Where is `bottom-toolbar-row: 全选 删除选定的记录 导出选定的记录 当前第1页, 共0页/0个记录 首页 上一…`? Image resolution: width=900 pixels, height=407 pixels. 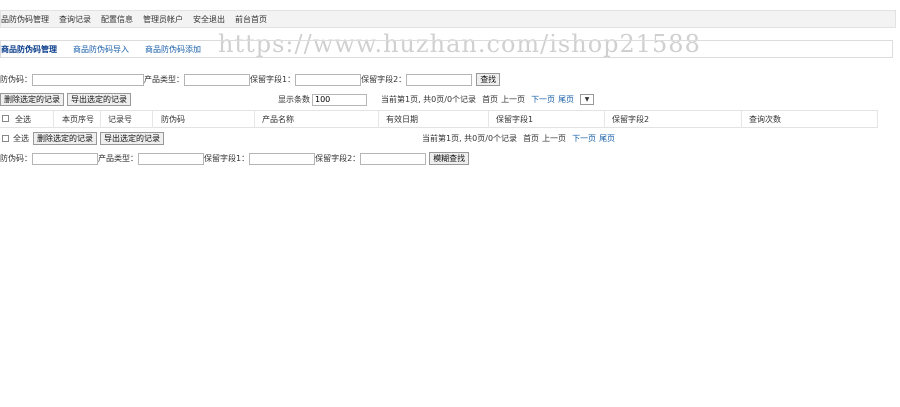 bottom-toolbar-row: 全选 删除选定的记录 导出选定的记录 当前第1页, 共0页/0个记录 首页 上一… is located at coordinates (446, 138).